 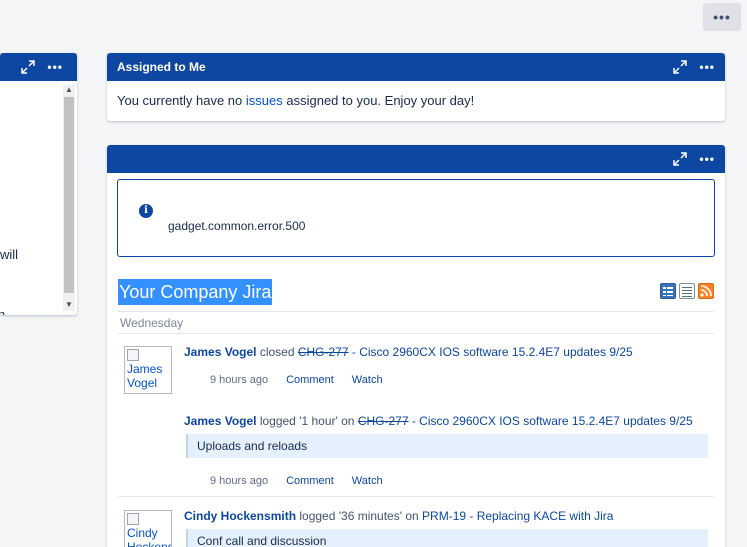 What do you see at coordinates (55, 67) in the screenshot?
I see `left-gadget-more-icon: •••` at bounding box center [55, 67].